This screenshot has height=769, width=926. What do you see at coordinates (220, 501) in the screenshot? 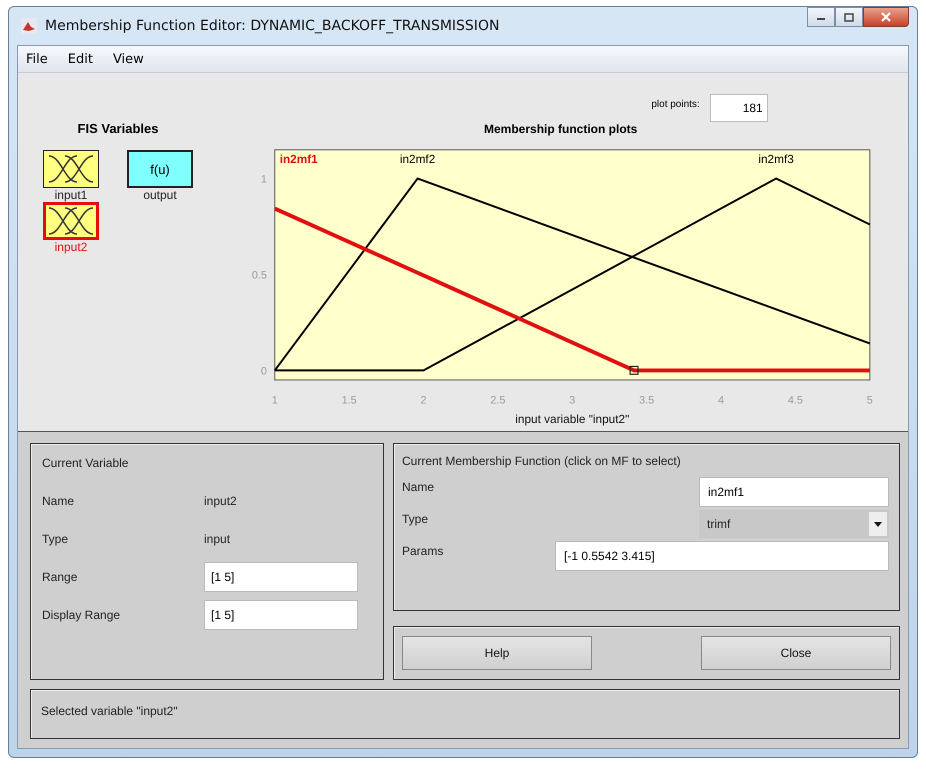
I see `field-value: input2` at bounding box center [220, 501].